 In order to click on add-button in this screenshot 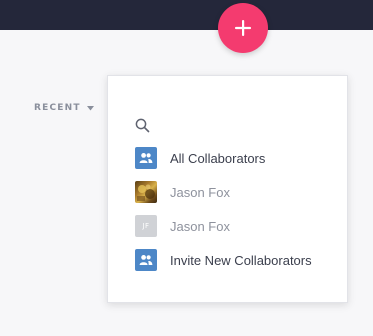, I will do `click(243, 28)`.